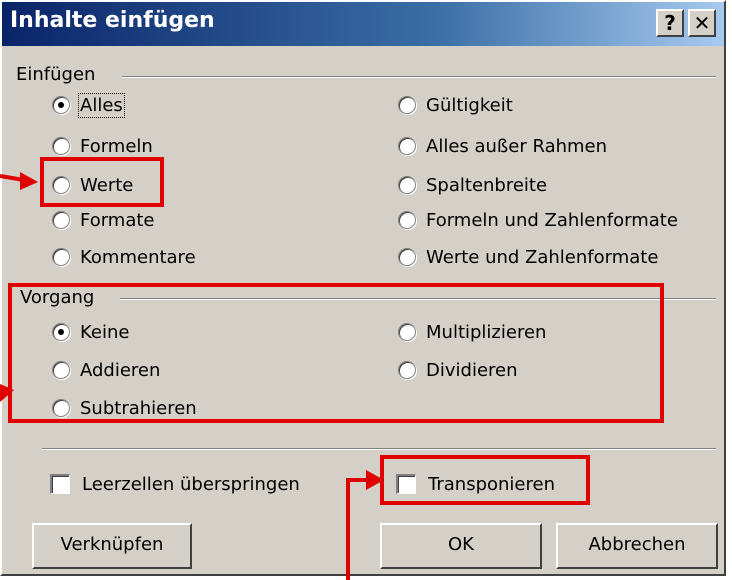 Image resolution: width=732 pixels, height=580 pixels. What do you see at coordinates (112, 20) in the screenshot?
I see `dialog-title: Inhalte einfügen` at bounding box center [112, 20].